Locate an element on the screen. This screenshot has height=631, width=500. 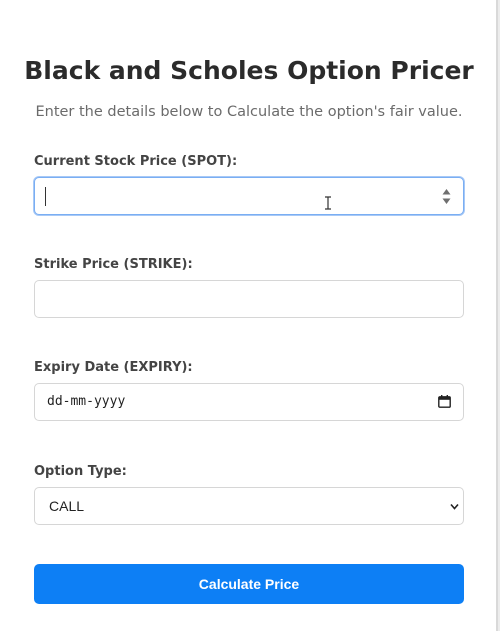
option-type-value: CALL is located at coordinates (67, 506).